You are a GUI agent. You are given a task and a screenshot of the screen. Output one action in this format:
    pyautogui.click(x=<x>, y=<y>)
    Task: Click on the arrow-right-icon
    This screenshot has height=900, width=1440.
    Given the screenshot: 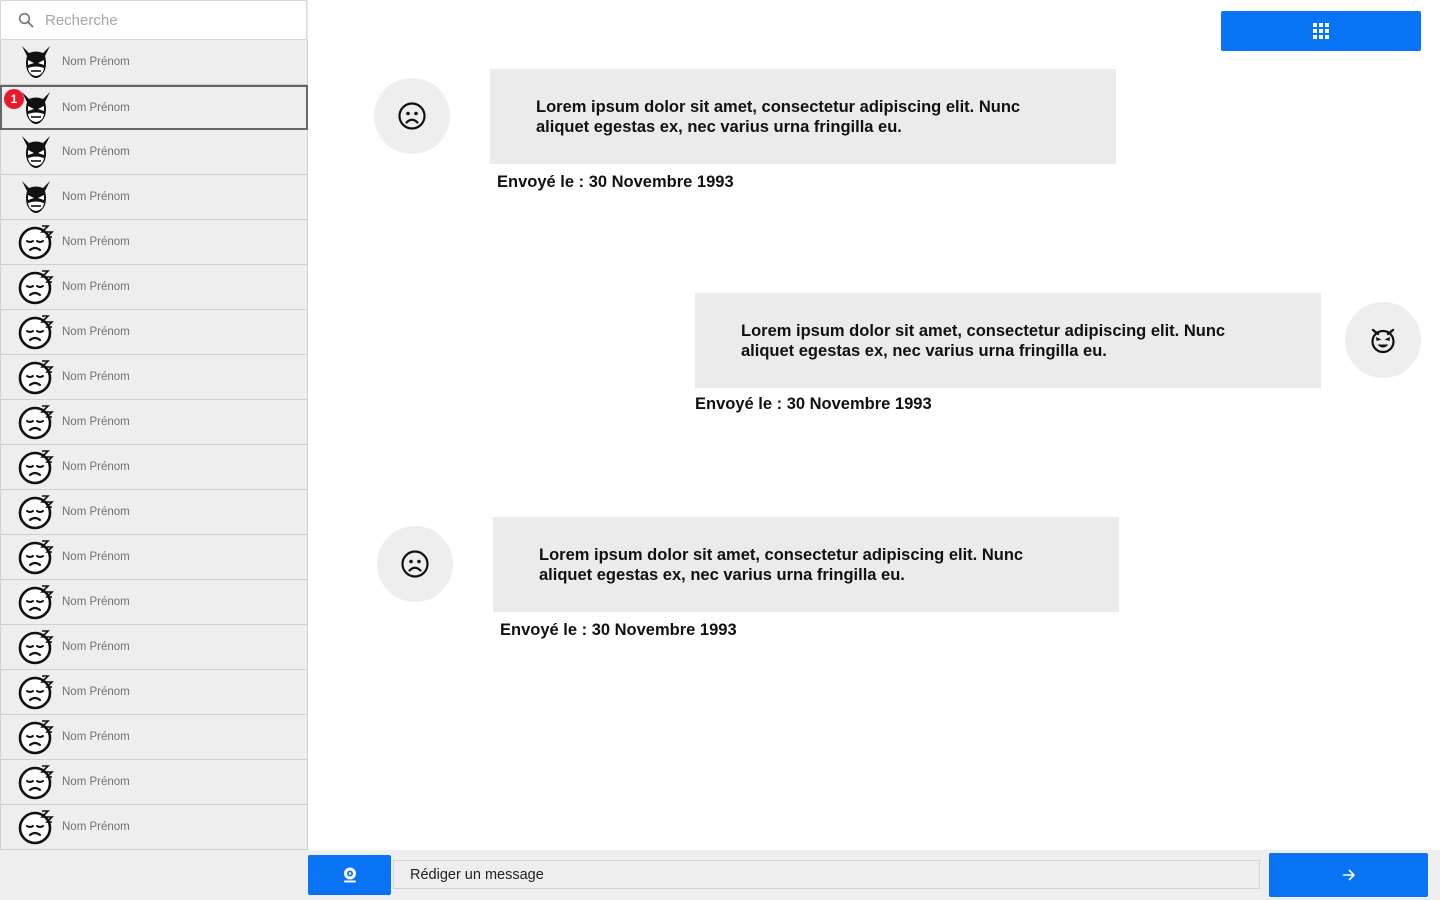 What is the action you would take?
    pyautogui.click(x=1348, y=875)
    